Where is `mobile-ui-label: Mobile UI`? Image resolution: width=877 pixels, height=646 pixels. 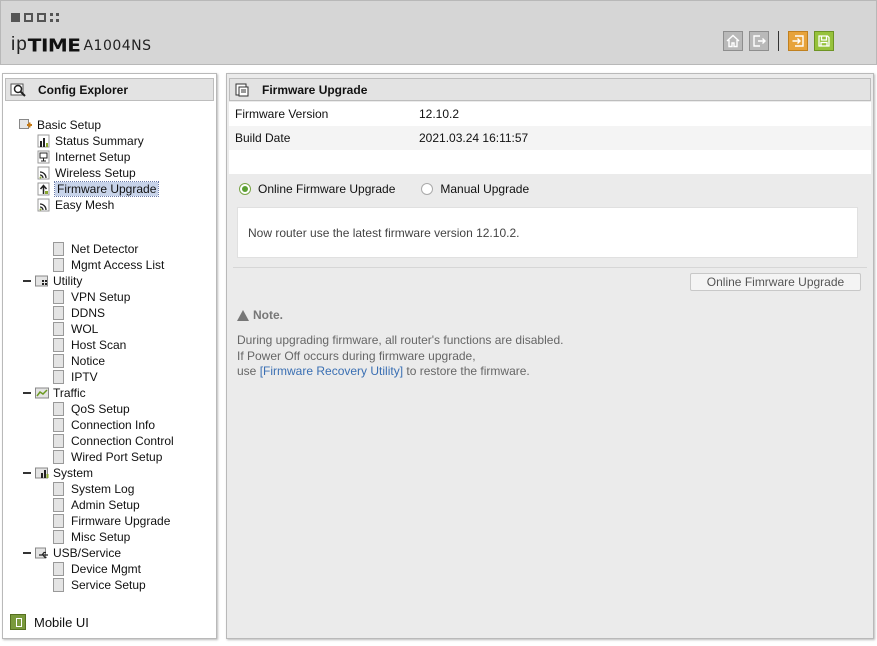
mobile-ui-label: Mobile UI is located at coordinates (61, 622).